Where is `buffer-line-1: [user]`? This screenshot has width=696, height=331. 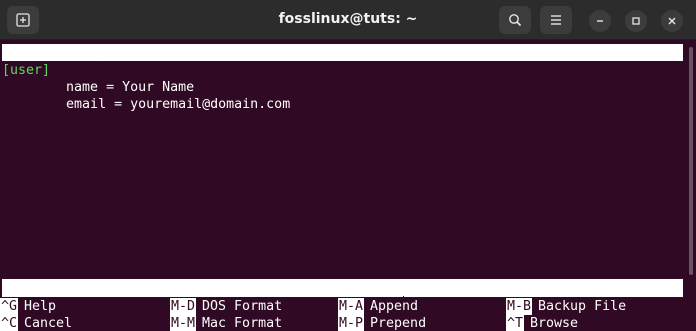 buffer-line-1: [user] is located at coordinates (26, 70).